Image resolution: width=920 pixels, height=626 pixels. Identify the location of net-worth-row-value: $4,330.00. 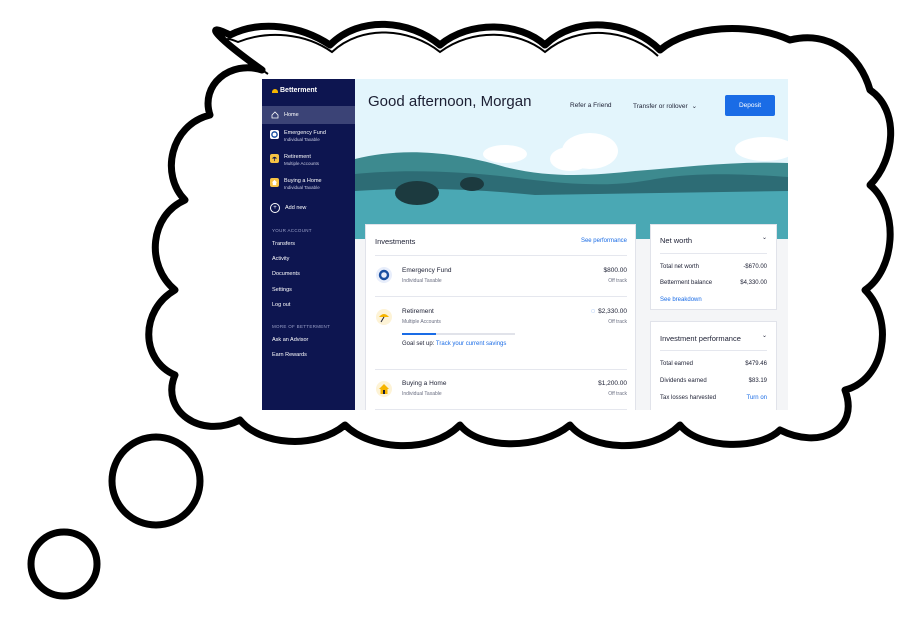
(753, 283).